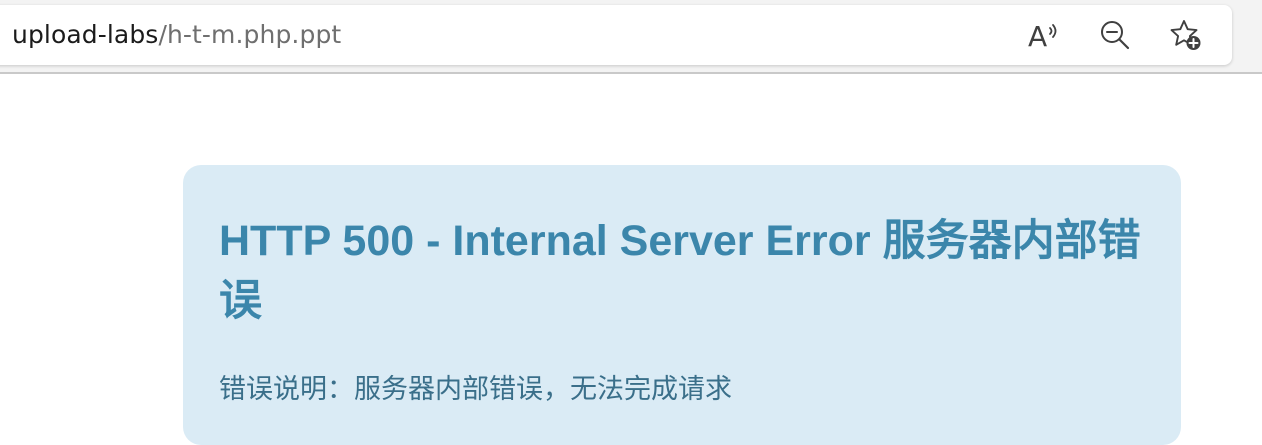 The height and width of the screenshot is (445, 1262). I want to click on url-text: upload-labs/h-t-m.php.ppt, so click(176, 35).